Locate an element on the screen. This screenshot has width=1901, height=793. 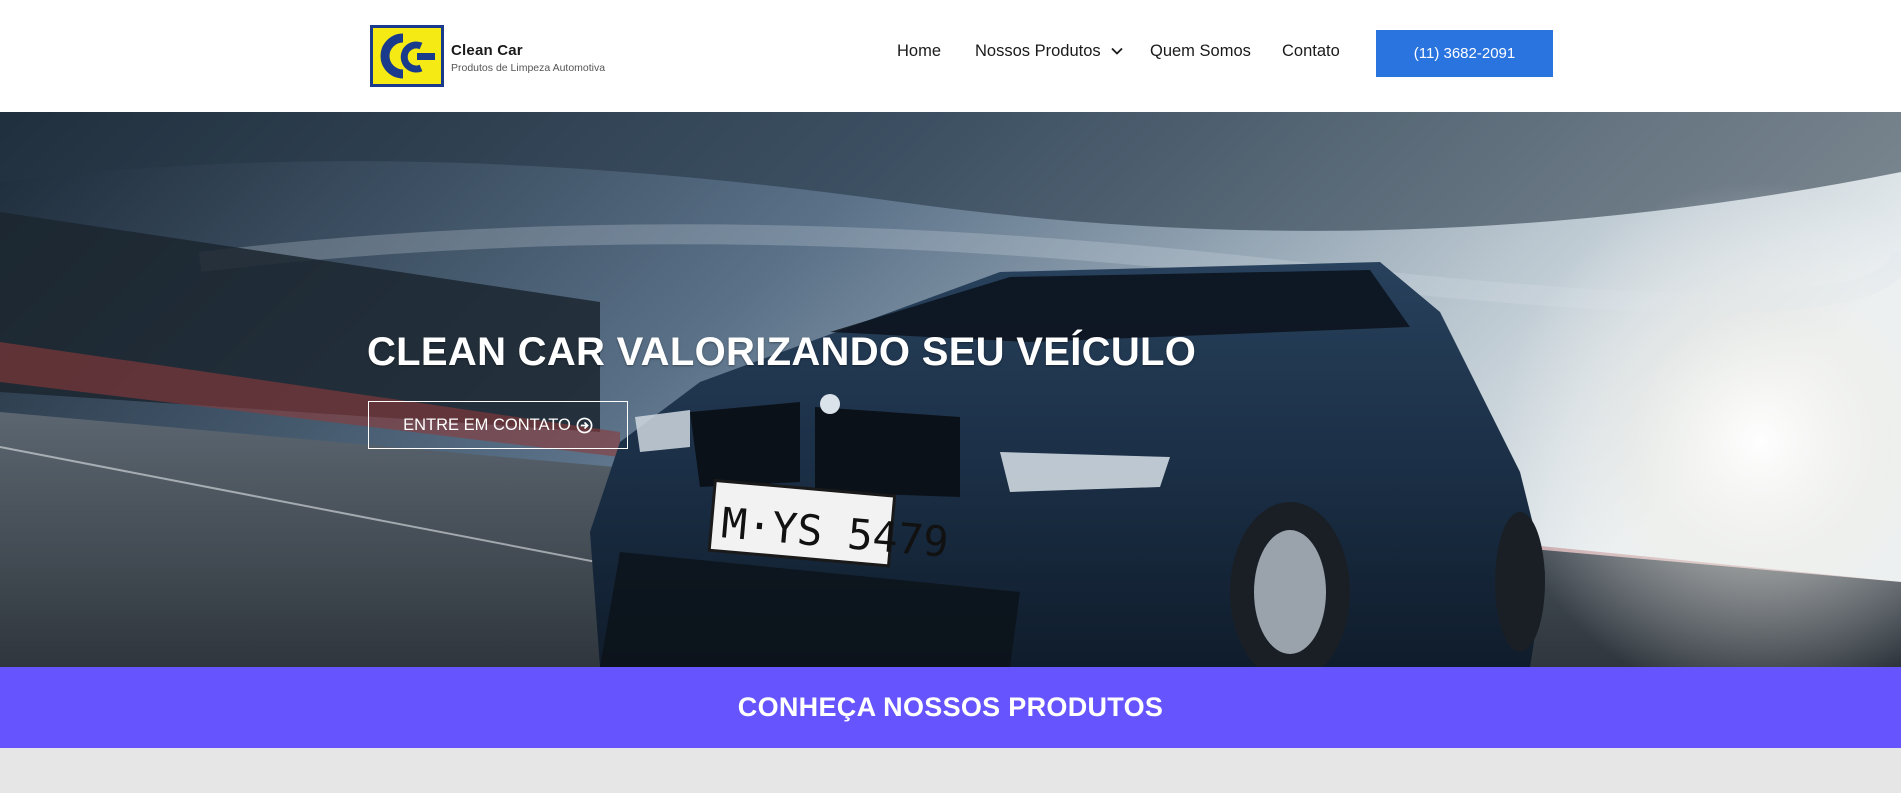
nav-item-quem-somos: Quem Somos is located at coordinates (1200, 51).